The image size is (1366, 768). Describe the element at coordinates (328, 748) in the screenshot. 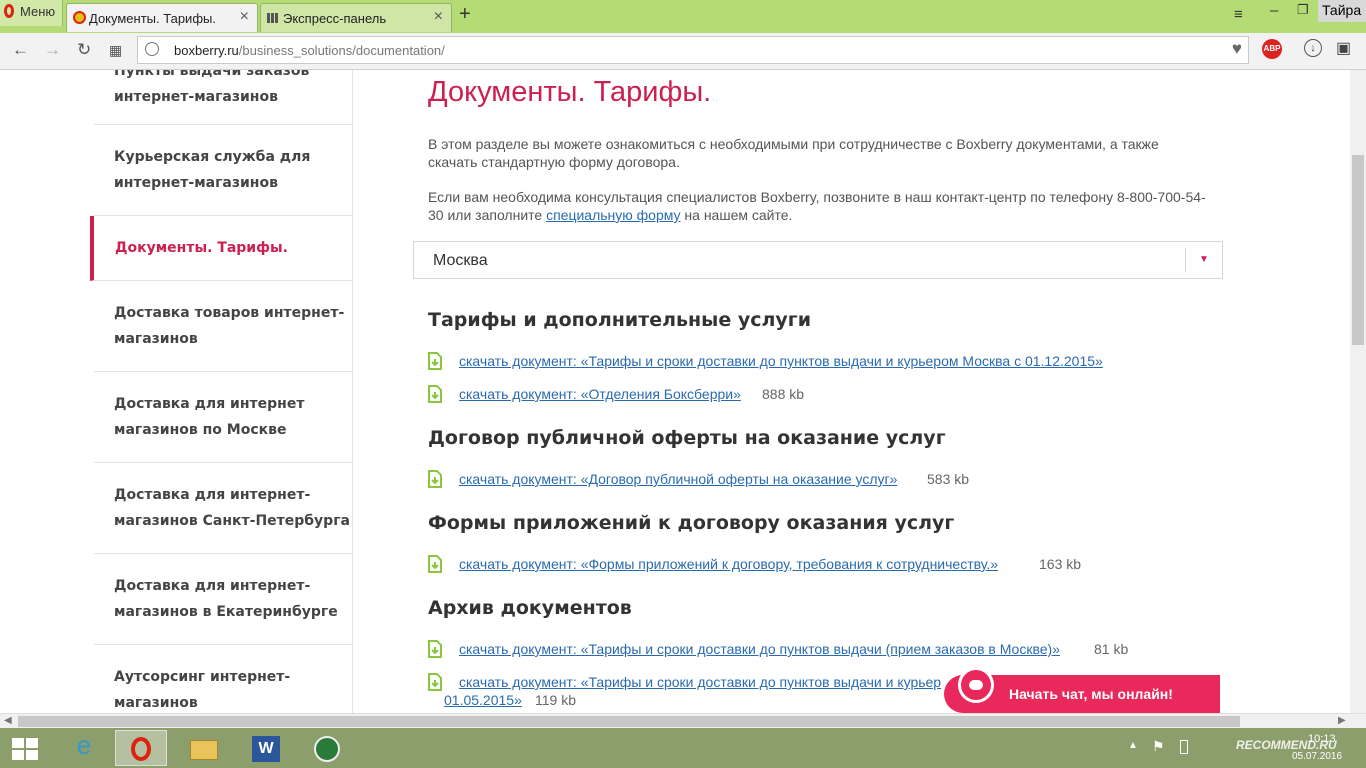

I see `network-monitor-icon` at that location.